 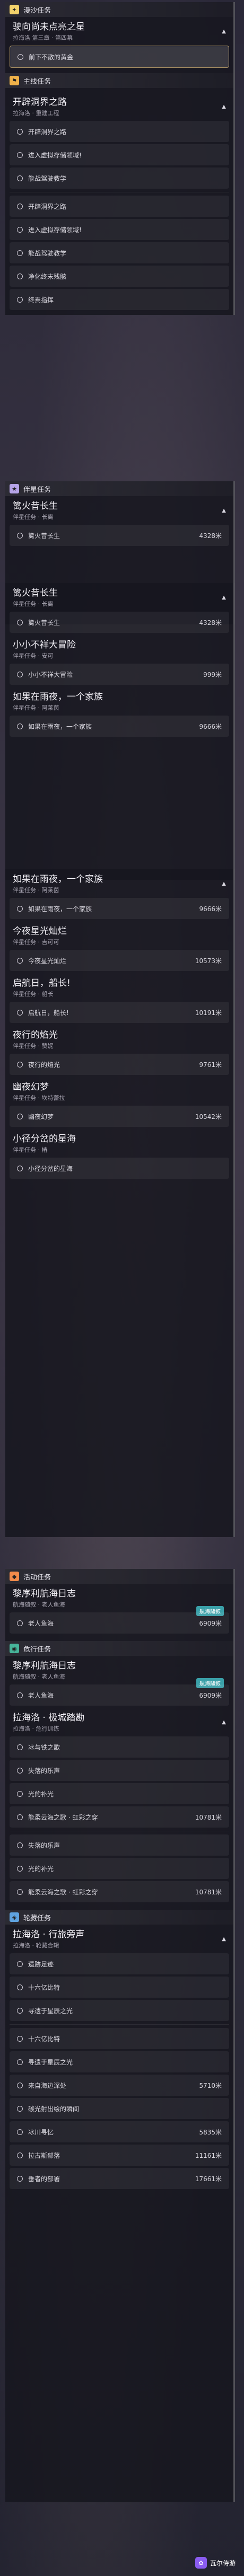 What do you see at coordinates (119, 1722) in the screenshot?
I see `quest-card: 拉海洛 · 极城踏勘 拉海洛 · 危行训练 ▲` at bounding box center [119, 1722].